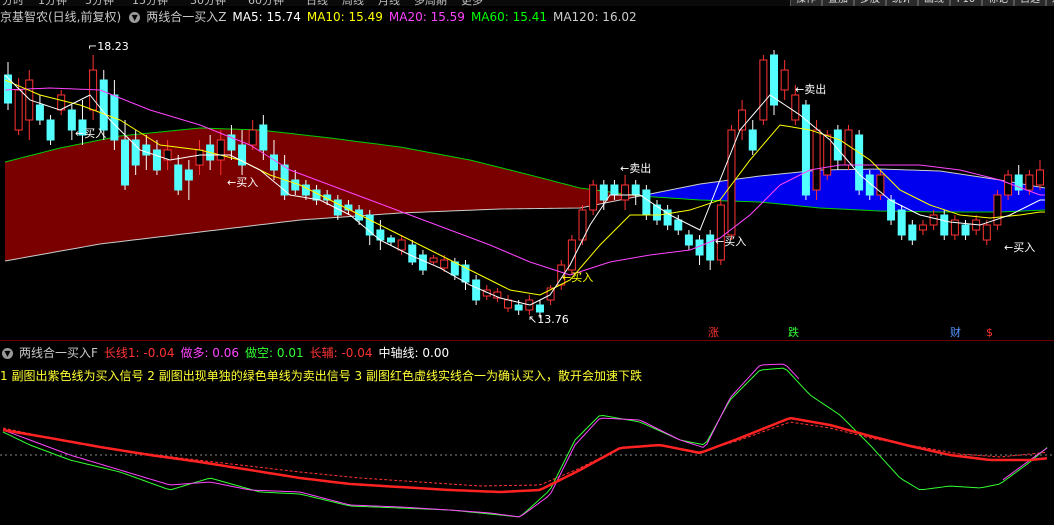 The height and width of the screenshot is (525, 1054). What do you see at coordinates (1025, 464) in the screenshot?
I see `long-buy-line-end` at bounding box center [1025, 464].